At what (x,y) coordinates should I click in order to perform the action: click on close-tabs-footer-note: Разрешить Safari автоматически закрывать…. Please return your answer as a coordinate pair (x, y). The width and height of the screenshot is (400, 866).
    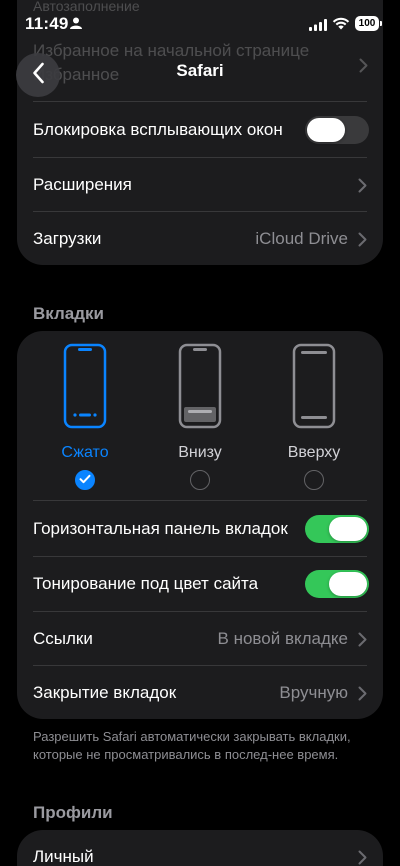
    Looking at the image, I should click on (192, 745).